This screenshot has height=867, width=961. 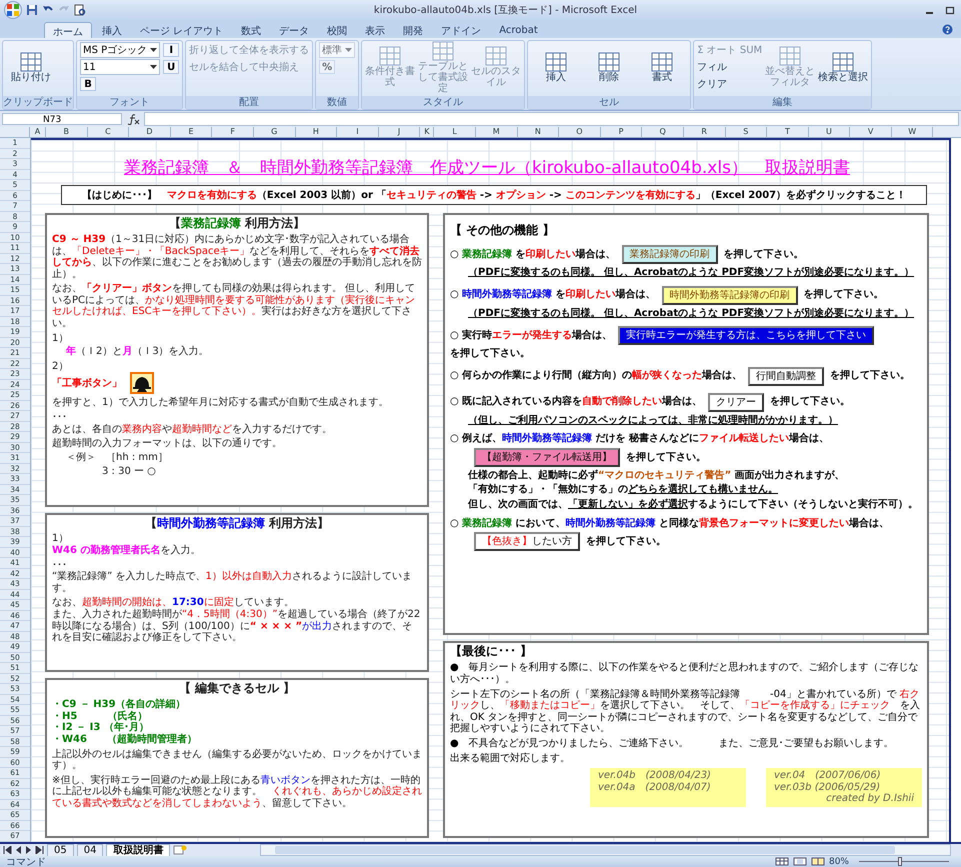 What do you see at coordinates (781, 861) in the screenshot?
I see `normal-view-icon` at bounding box center [781, 861].